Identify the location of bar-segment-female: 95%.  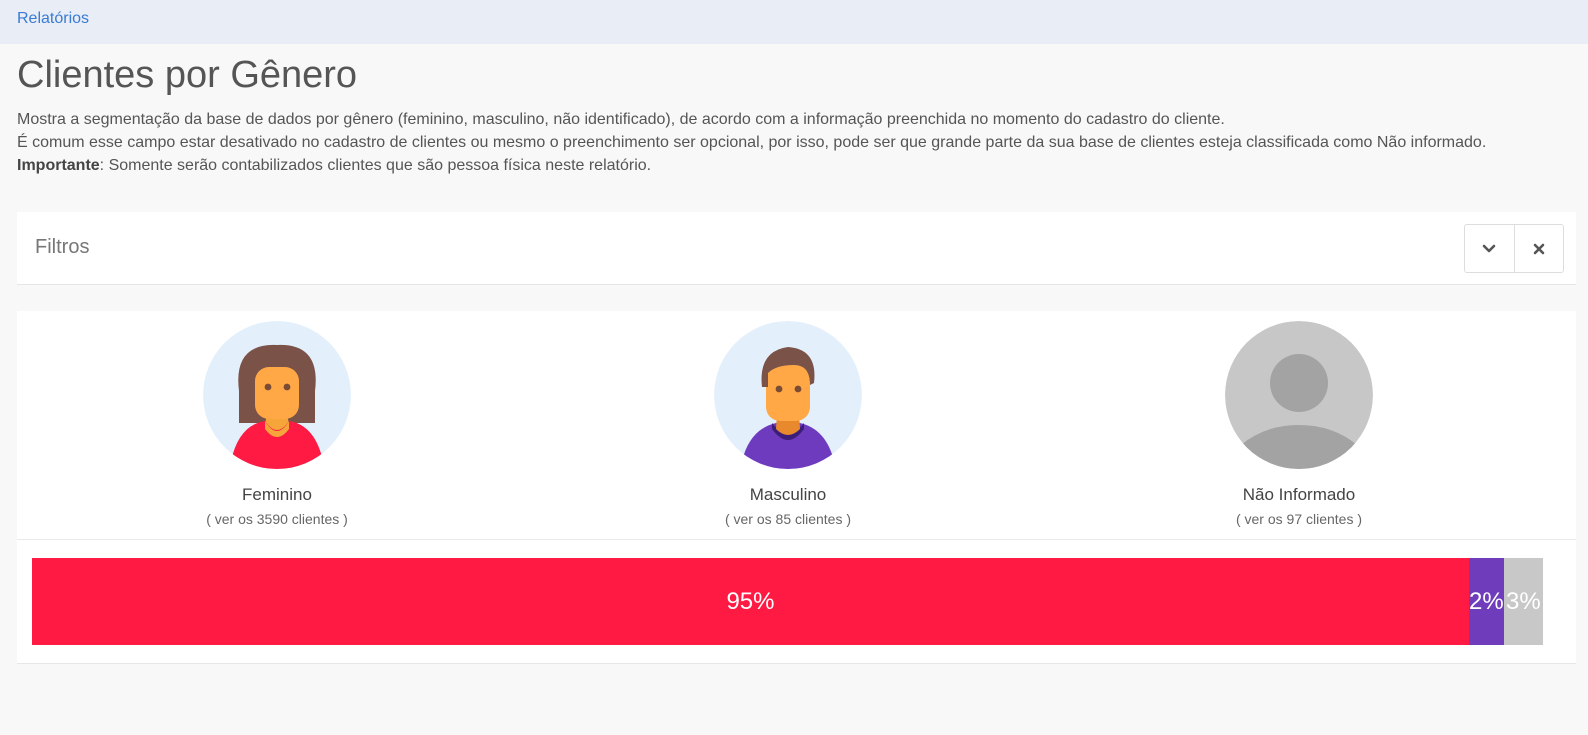
(750, 601).